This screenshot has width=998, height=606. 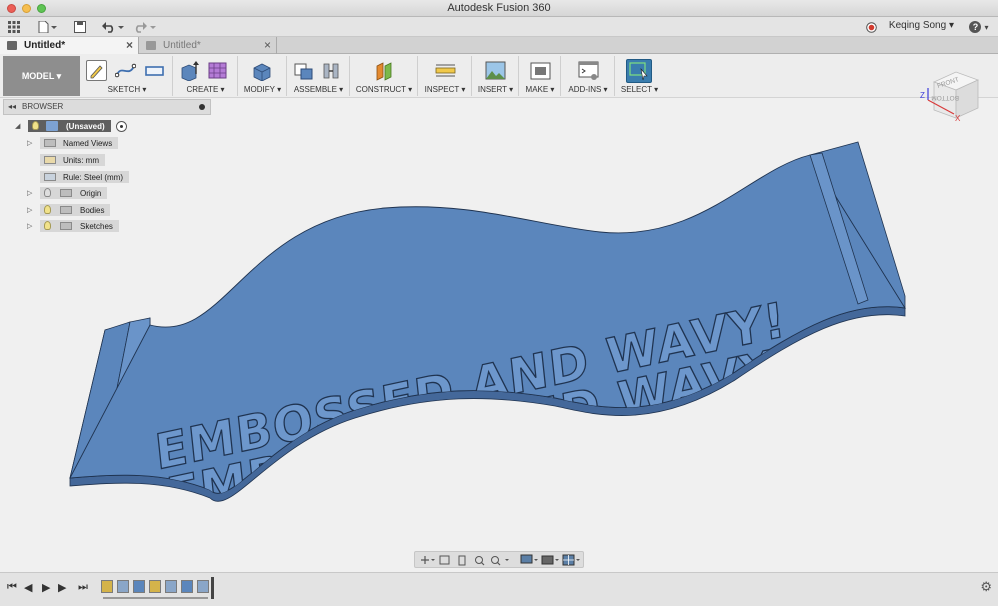 What do you see at coordinates (540, 70) in the screenshot?
I see `3d-print-icon` at bounding box center [540, 70].